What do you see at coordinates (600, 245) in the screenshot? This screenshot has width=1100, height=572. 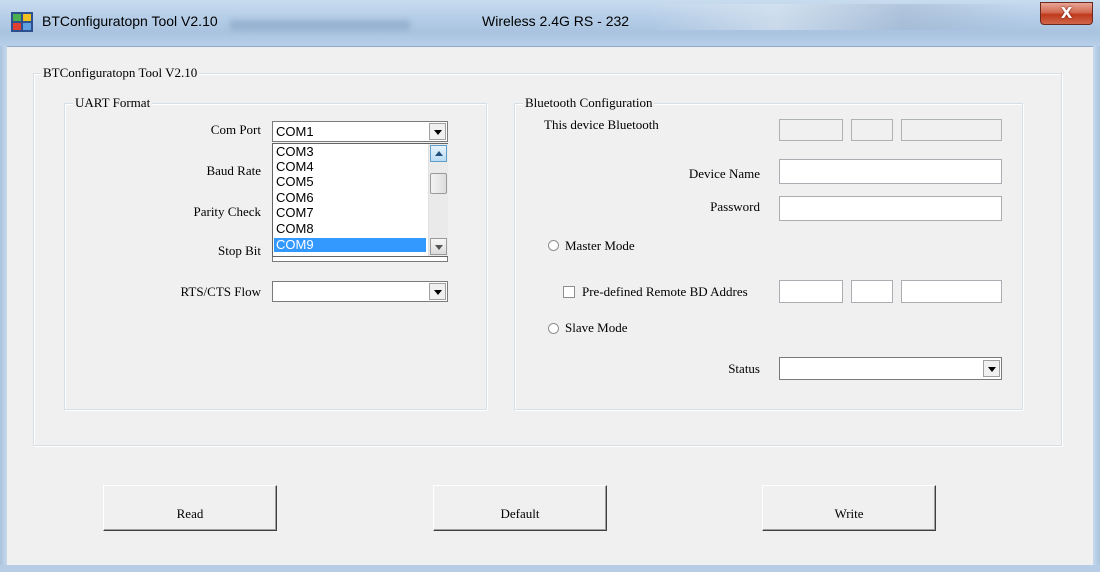 I see `master-mode-label: Master Mode` at bounding box center [600, 245].